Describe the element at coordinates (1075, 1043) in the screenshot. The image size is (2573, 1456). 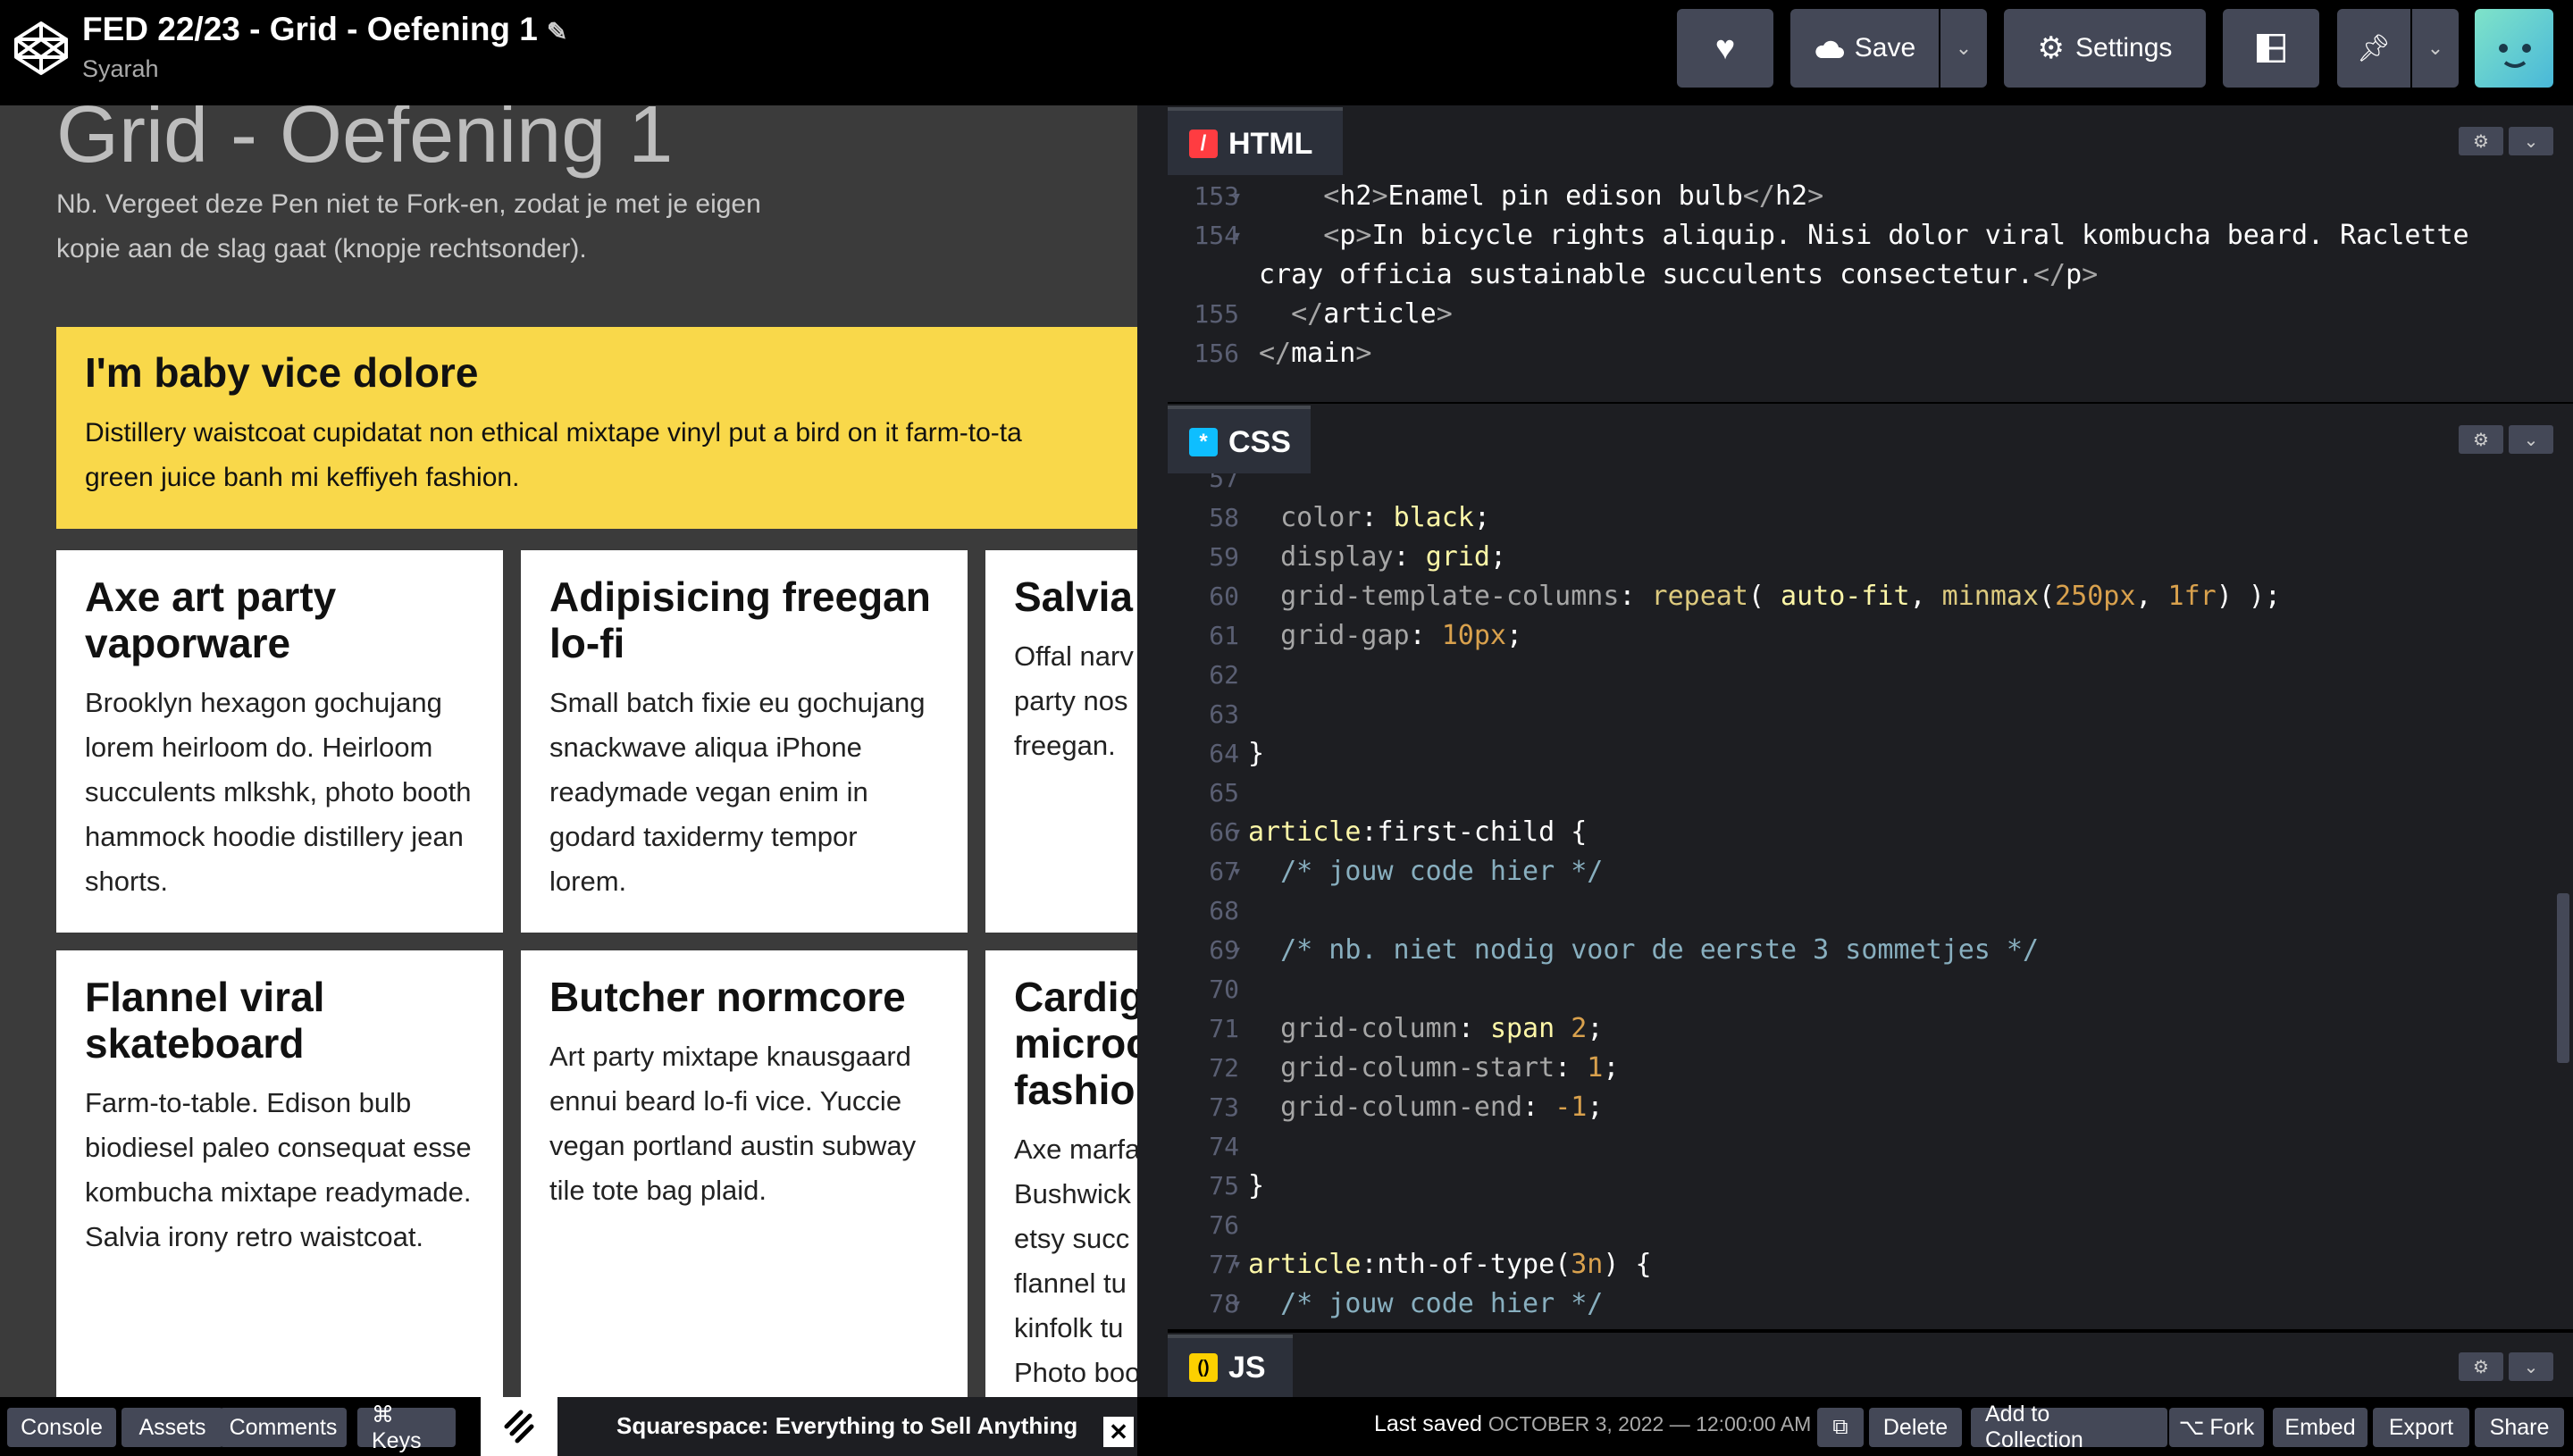
I see `card-title: Cardig microc fashio` at that location.